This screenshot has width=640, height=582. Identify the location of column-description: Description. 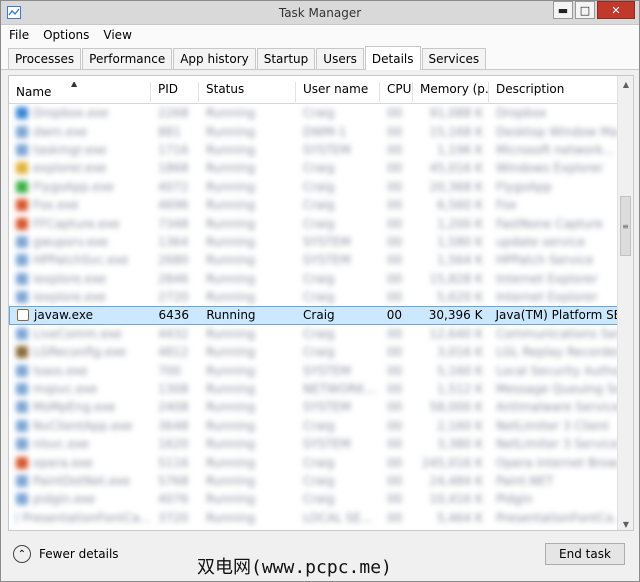
(554, 92).